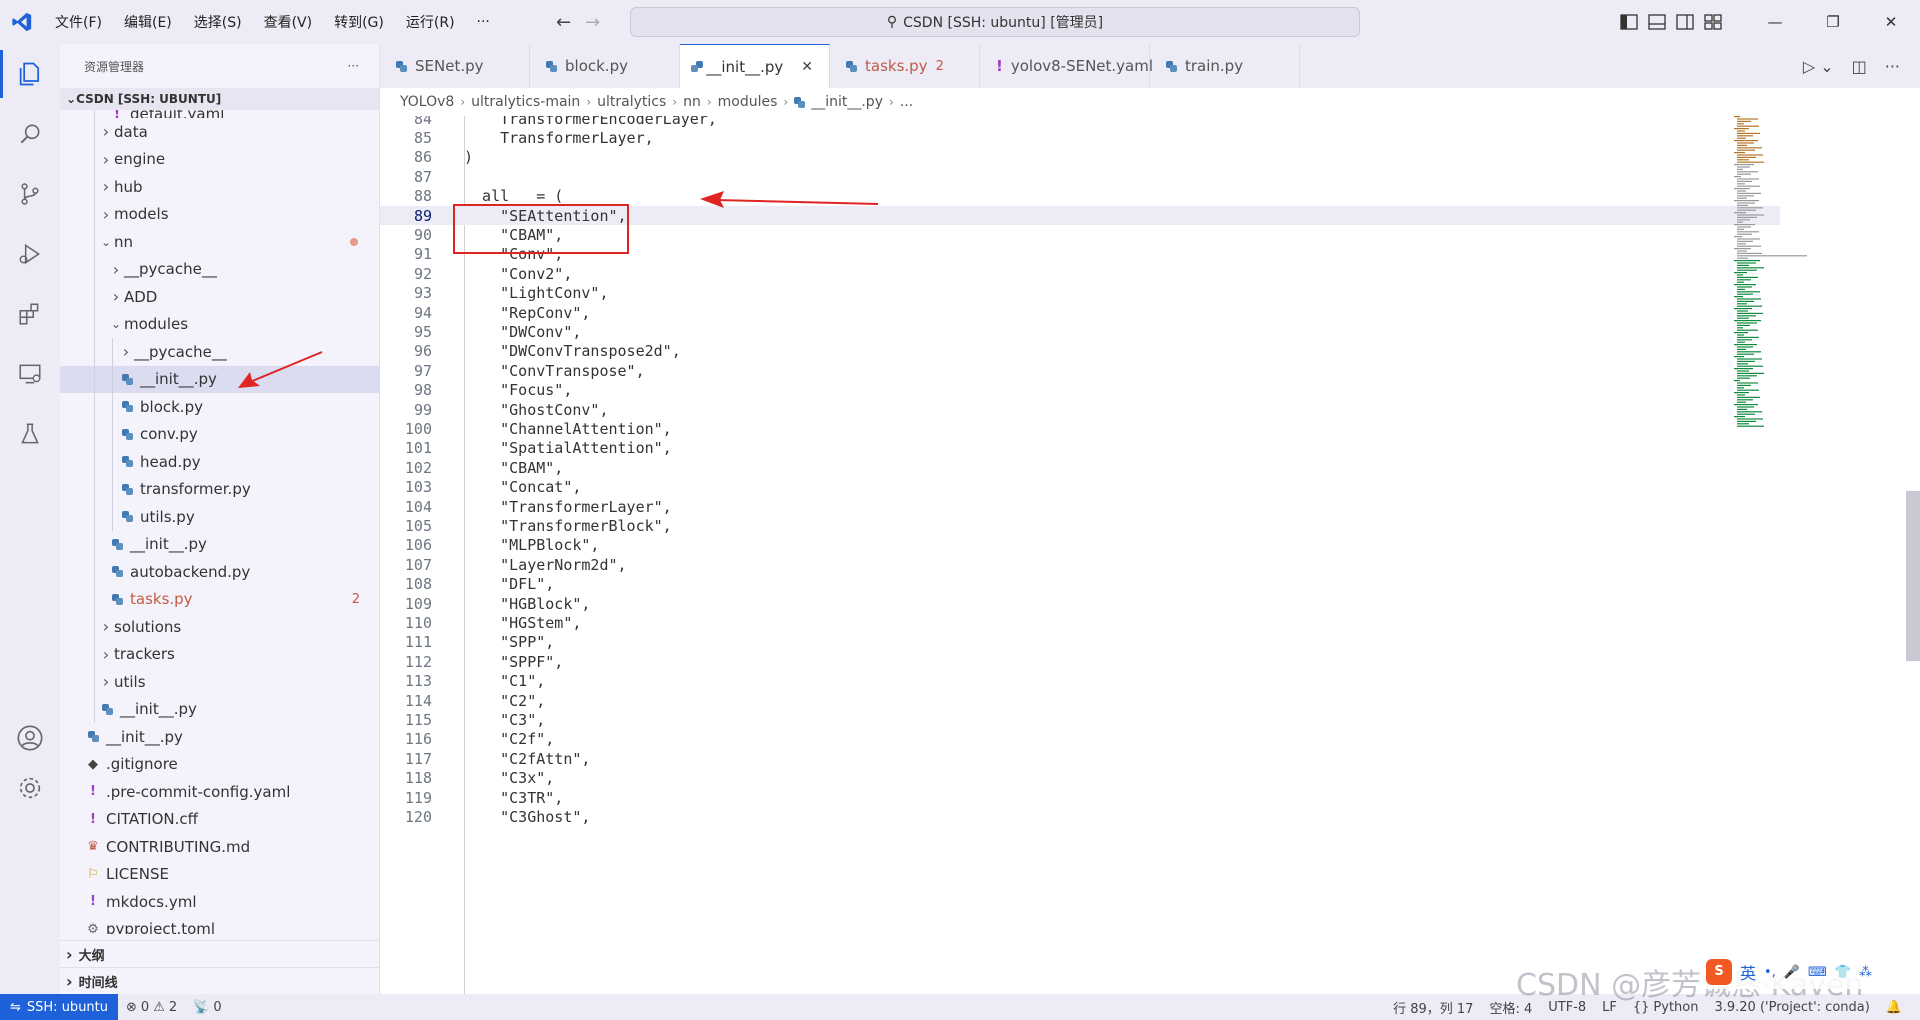 This screenshot has height=1020, width=1920. I want to click on forward-arrow-icon: →, so click(592, 22).